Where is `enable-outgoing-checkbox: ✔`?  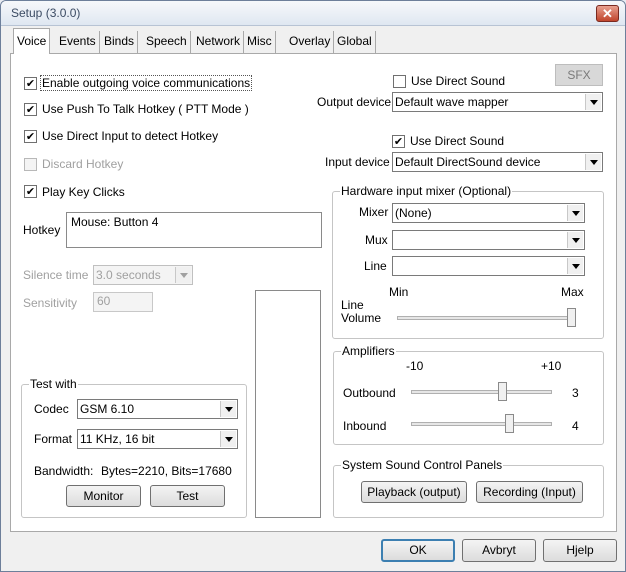
enable-outgoing-checkbox: ✔ is located at coordinates (30, 83).